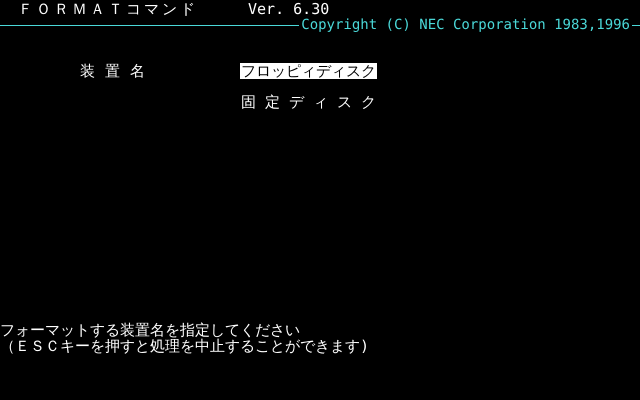 Image resolution: width=640 pixels, height=400 pixels. I want to click on device-label: 装置名, so click(118, 72).